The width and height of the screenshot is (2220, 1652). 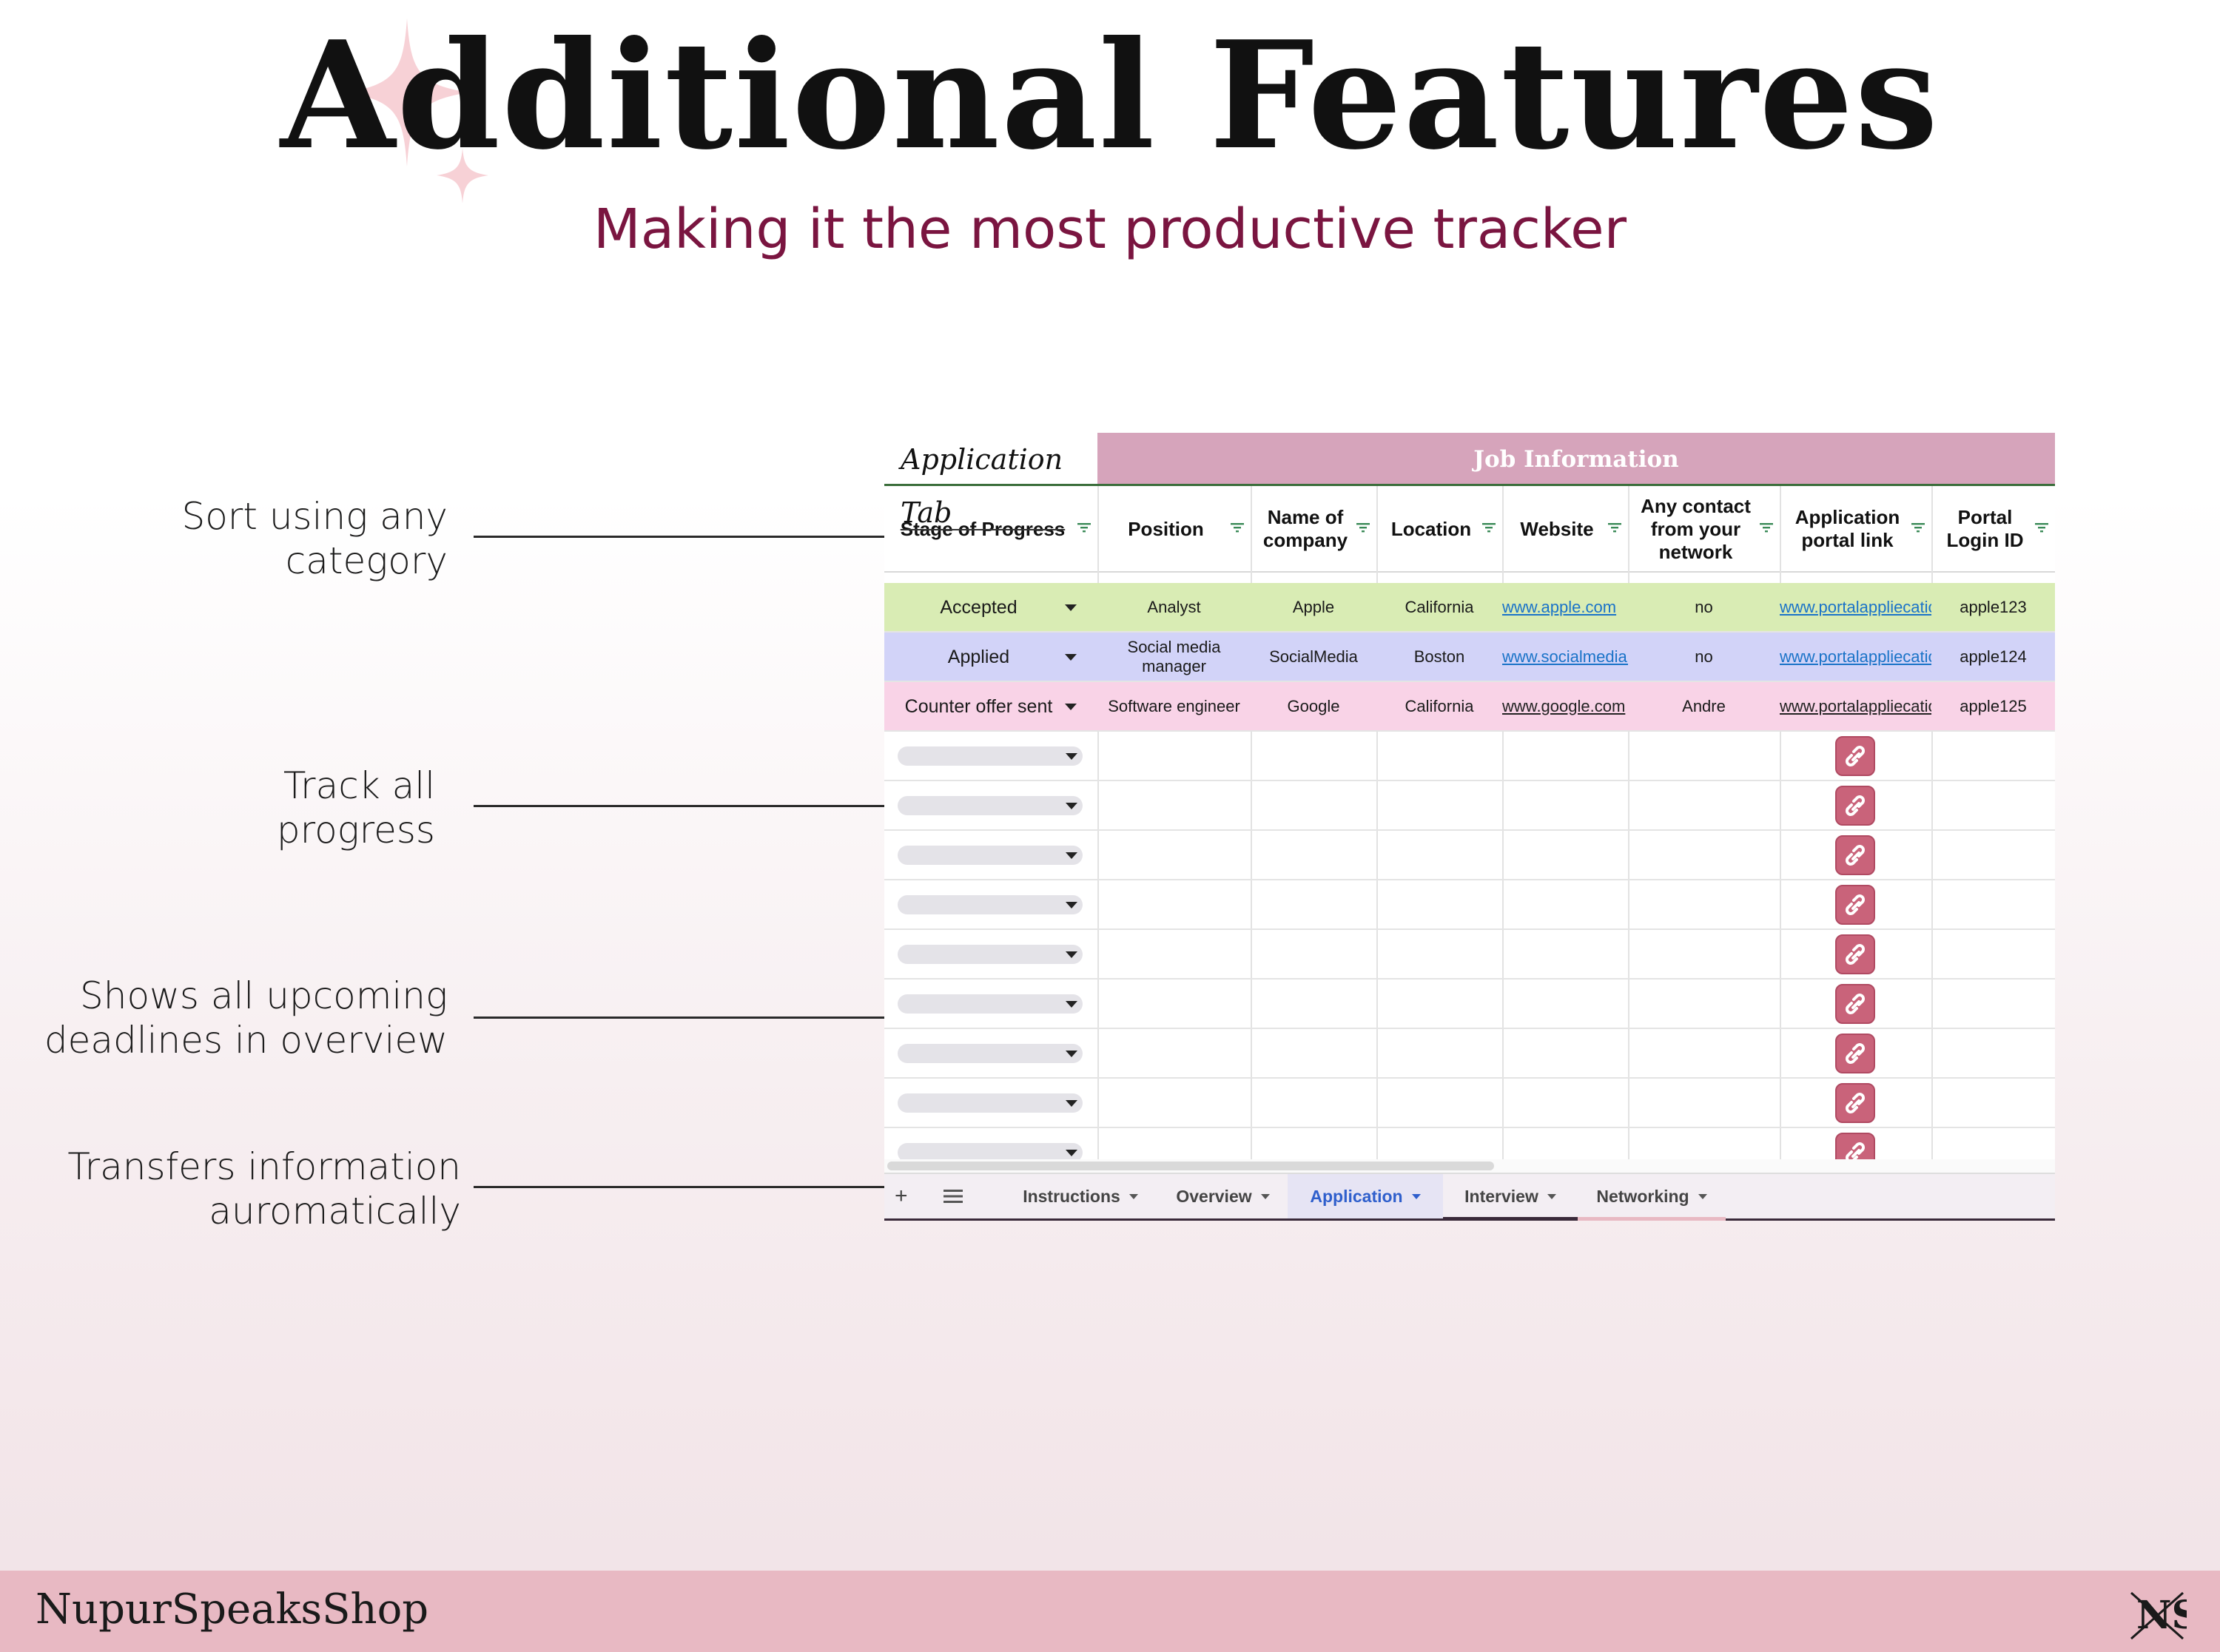 I want to click on column-header-location: Location, so click(x=1439, y=529).